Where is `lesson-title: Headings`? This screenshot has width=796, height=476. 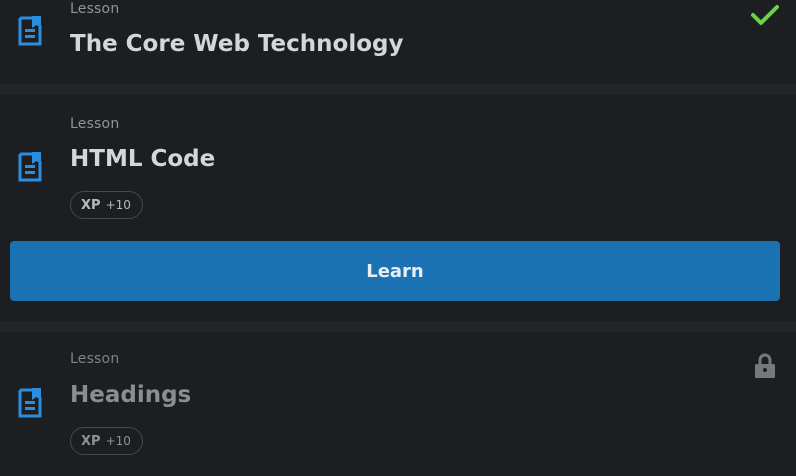 lesson-title: Headings is located at coordinates (131, 395).